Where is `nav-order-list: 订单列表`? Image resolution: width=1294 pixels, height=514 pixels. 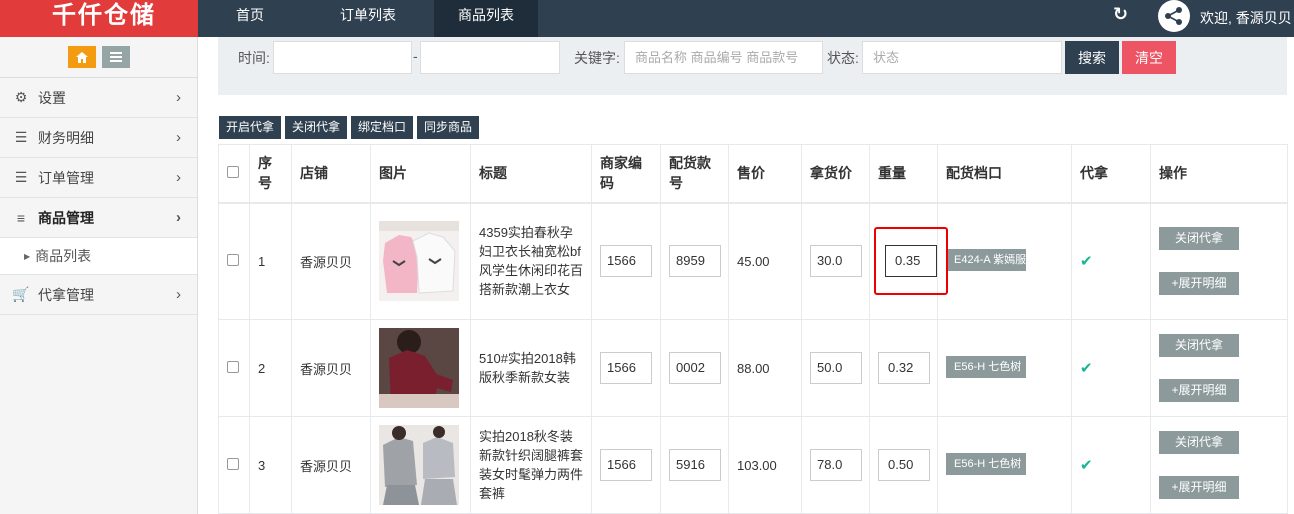 nav-order-list: 订单列表 is located at coordinates (368, 18).